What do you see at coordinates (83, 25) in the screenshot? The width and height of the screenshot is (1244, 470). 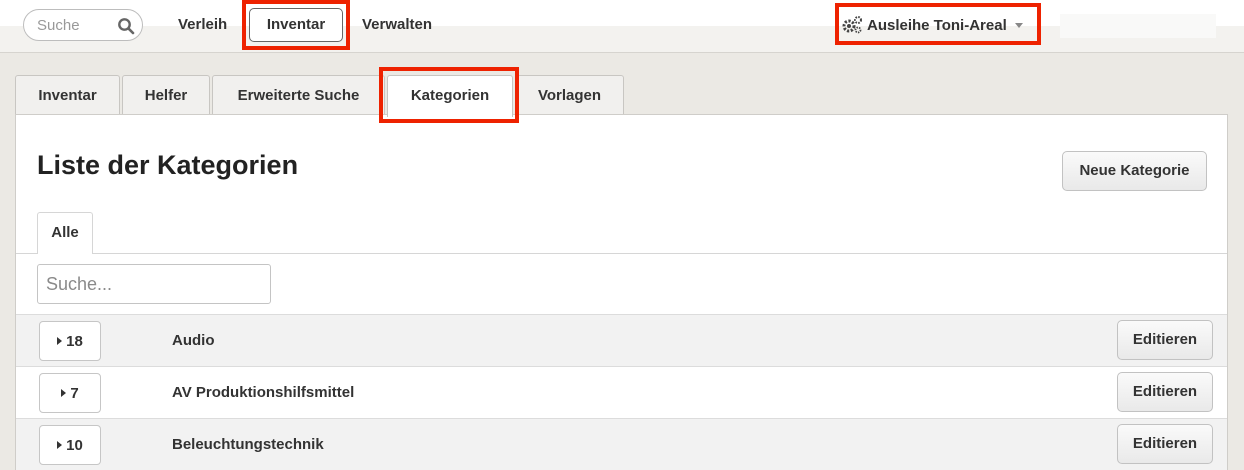 I see `global-search-input: Suche` at bounding box center [83, 25].